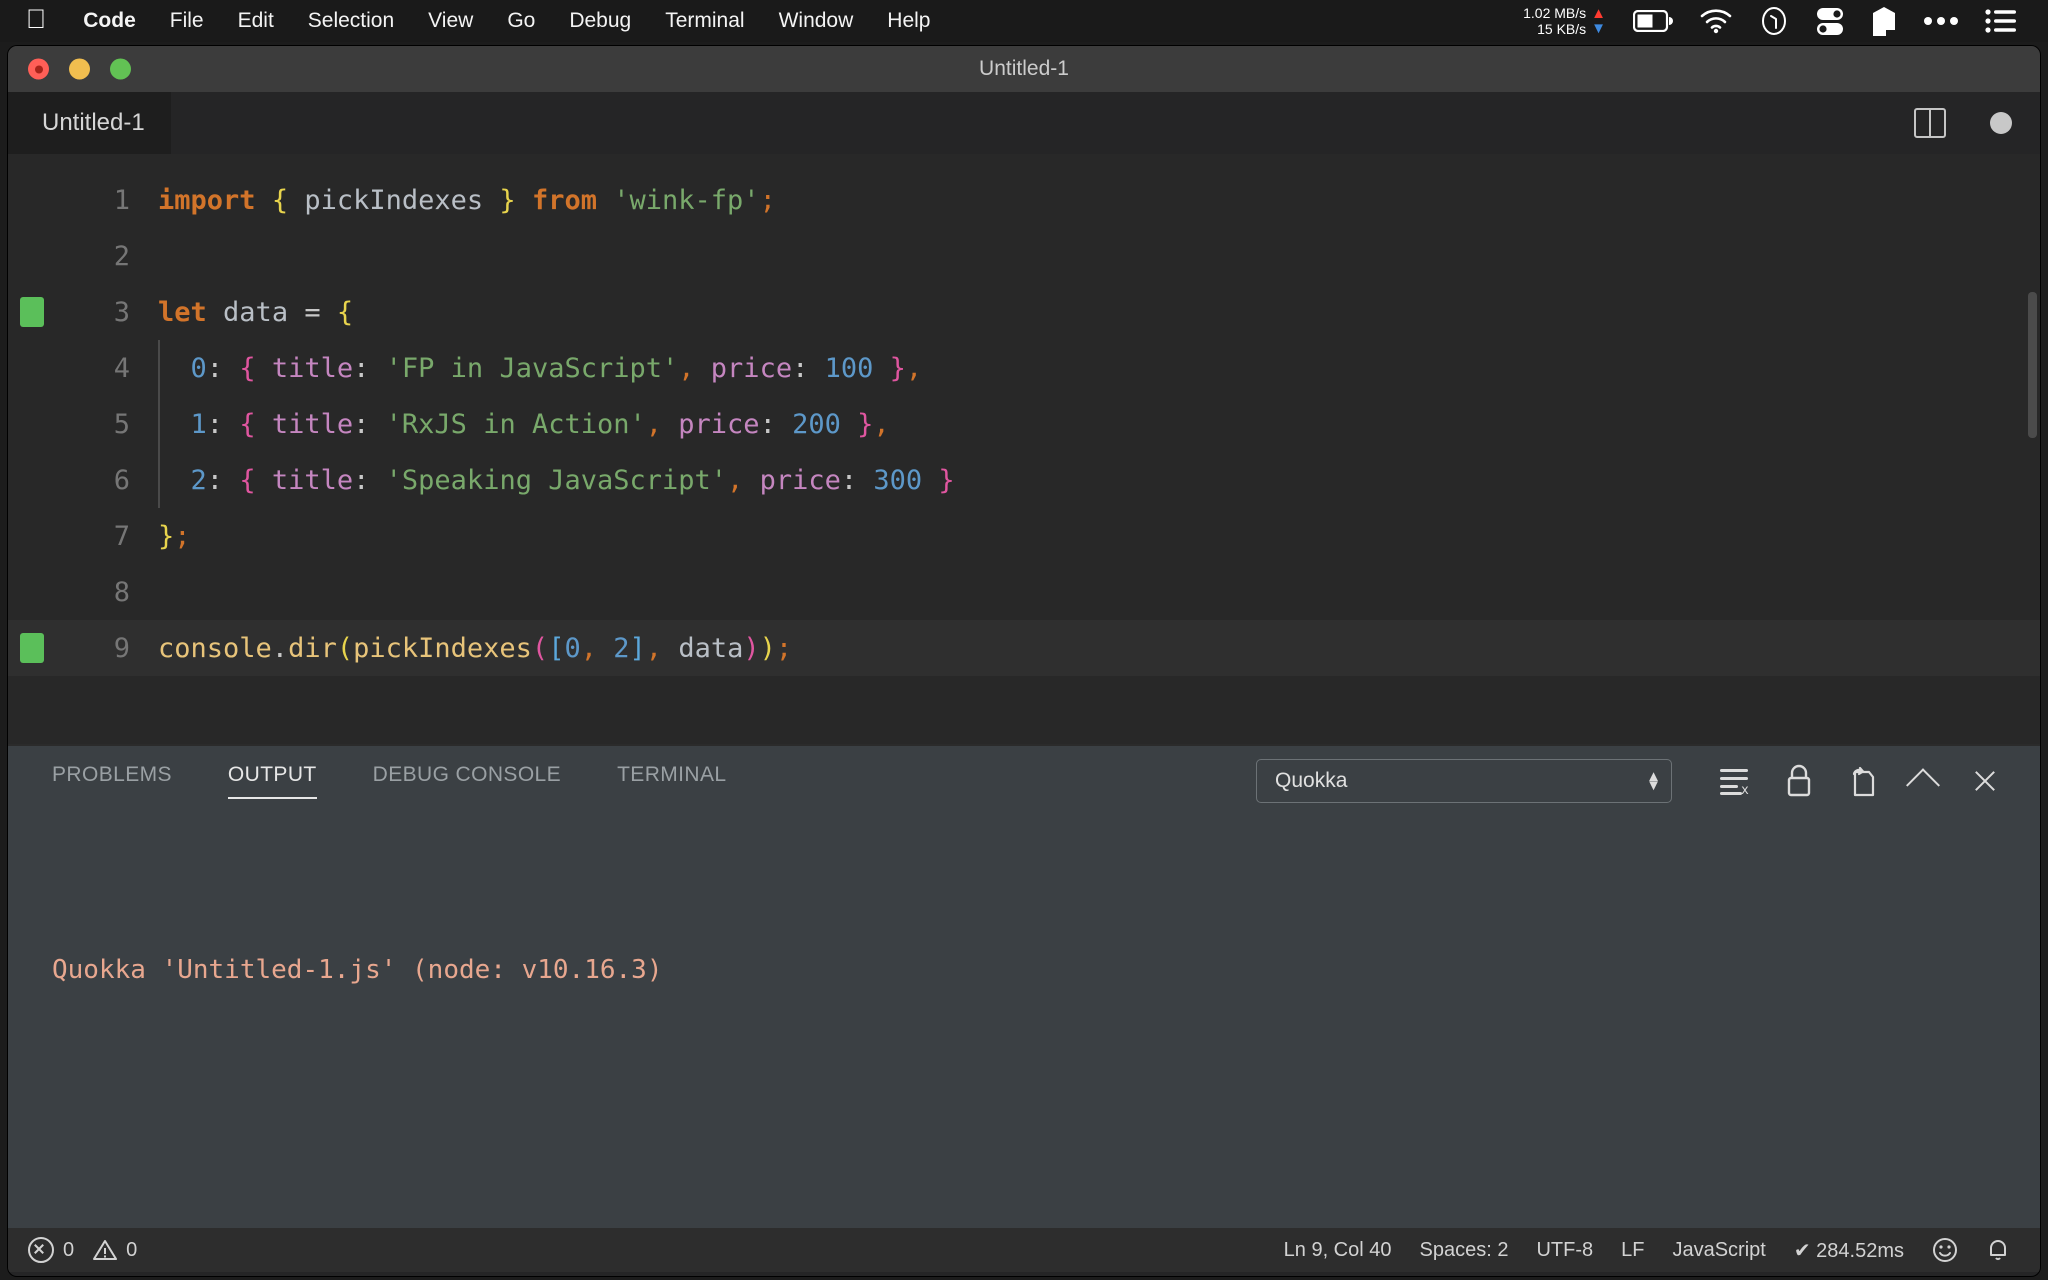 The width and height of the screenshot is (2048, 1280). What do you see at coordinates (564, 200) in the screenshot?
I see `code-token: from` at bounding box center [564, 200].